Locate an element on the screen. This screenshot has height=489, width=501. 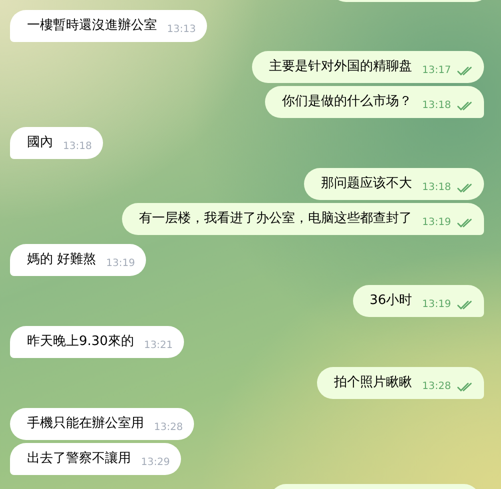
message-text: 那问题应该不大 is located at coordinates (366, 184).